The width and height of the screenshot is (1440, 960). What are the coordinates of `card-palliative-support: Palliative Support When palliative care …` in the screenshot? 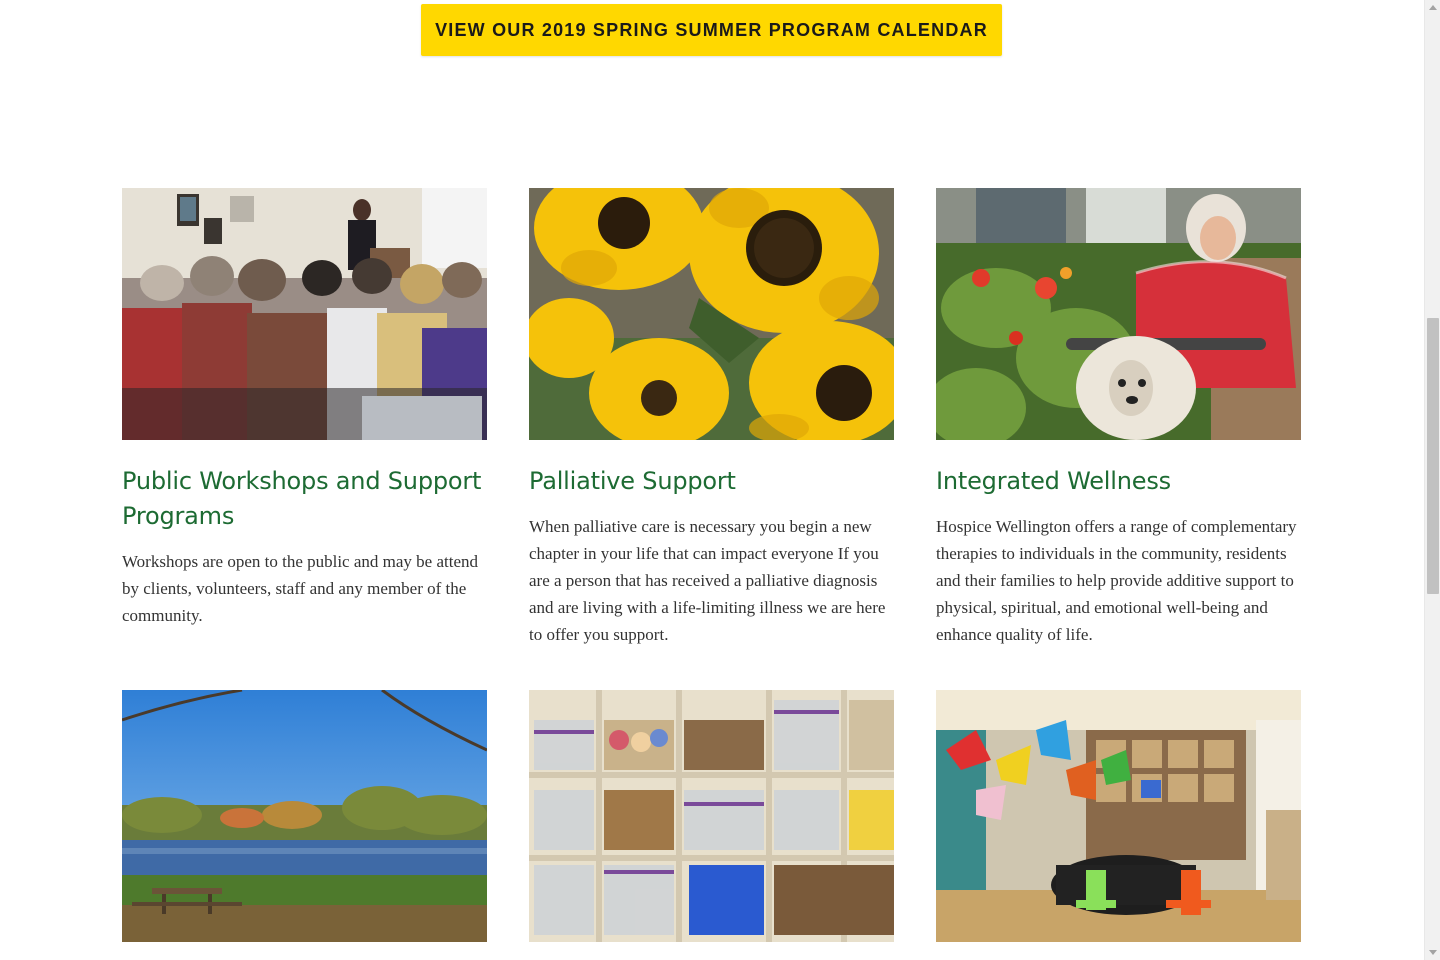 It's located at (711, 418).